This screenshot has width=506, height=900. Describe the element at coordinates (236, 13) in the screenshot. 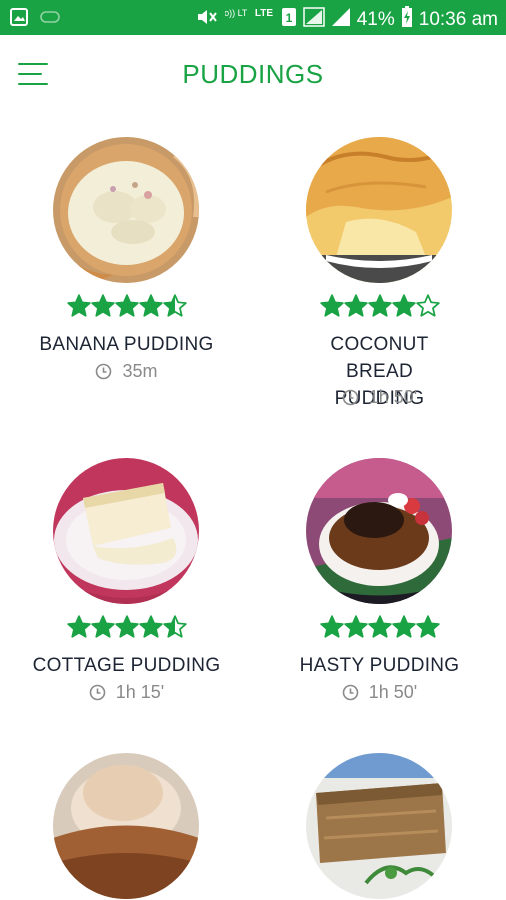

I see `volte-label: Vo)) LTE` at that location.